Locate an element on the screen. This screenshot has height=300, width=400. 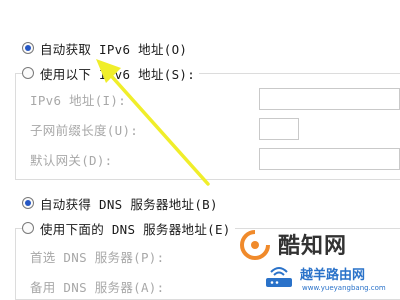
dns-auto-radio: 自动获得 DNS 服务器地址(B) is located at coordinates (120, 203).